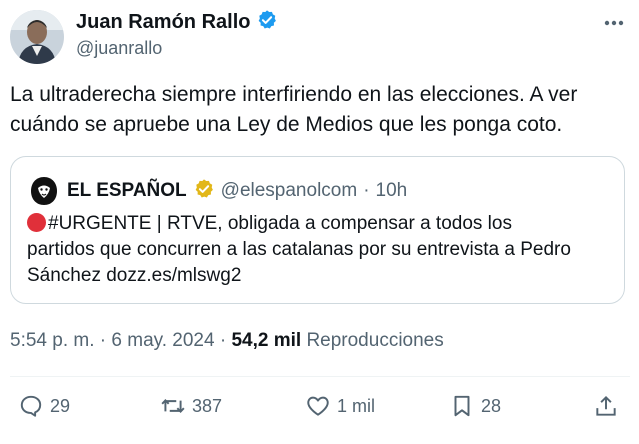 Image resolution: width=639 pixels, height=444 pixels. I want to click on bookmark-count: 28, so click(491, 405).